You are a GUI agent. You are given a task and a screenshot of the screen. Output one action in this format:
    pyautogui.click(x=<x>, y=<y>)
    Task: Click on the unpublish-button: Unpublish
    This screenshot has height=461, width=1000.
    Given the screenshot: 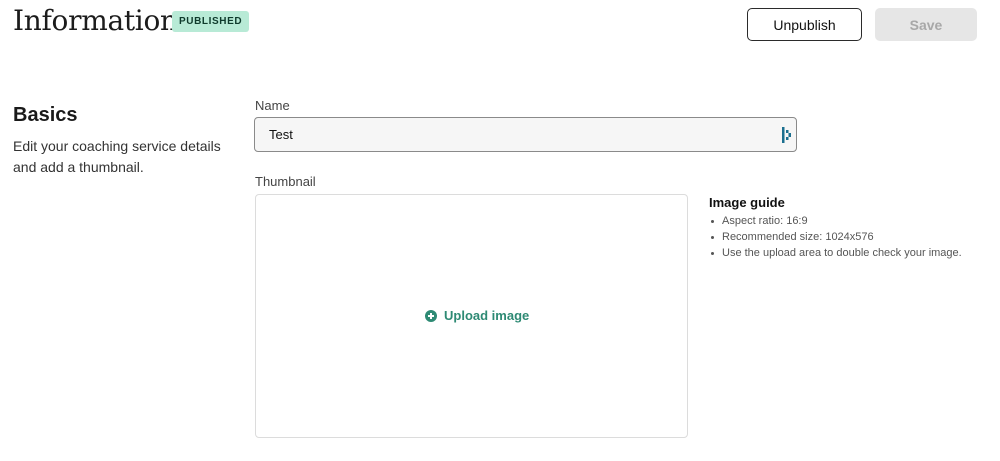 What is the action you would take?
    pyautogui.click(x=804, y=24)
    